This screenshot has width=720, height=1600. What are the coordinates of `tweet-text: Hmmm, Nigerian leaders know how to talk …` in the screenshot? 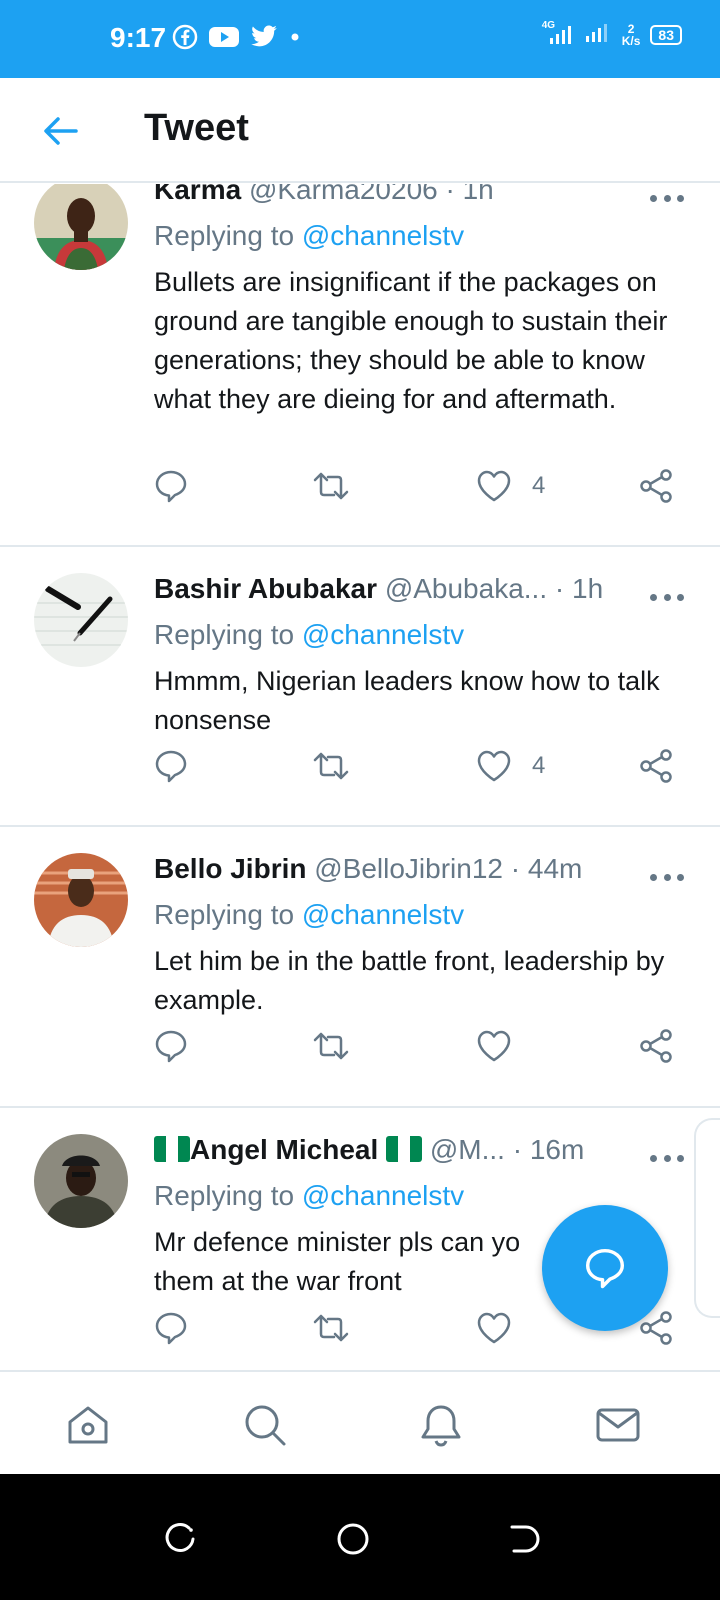 It's located at (419, 701).